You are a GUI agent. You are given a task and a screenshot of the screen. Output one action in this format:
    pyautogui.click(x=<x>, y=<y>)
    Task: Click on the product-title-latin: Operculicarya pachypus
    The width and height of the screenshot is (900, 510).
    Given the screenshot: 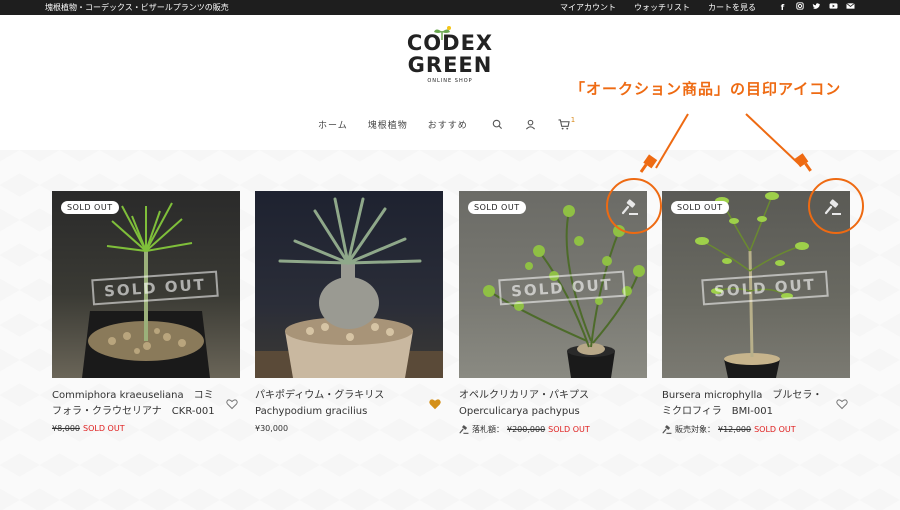 What is the action you would take?
    pyautogui.click(x=542, y=412)
    